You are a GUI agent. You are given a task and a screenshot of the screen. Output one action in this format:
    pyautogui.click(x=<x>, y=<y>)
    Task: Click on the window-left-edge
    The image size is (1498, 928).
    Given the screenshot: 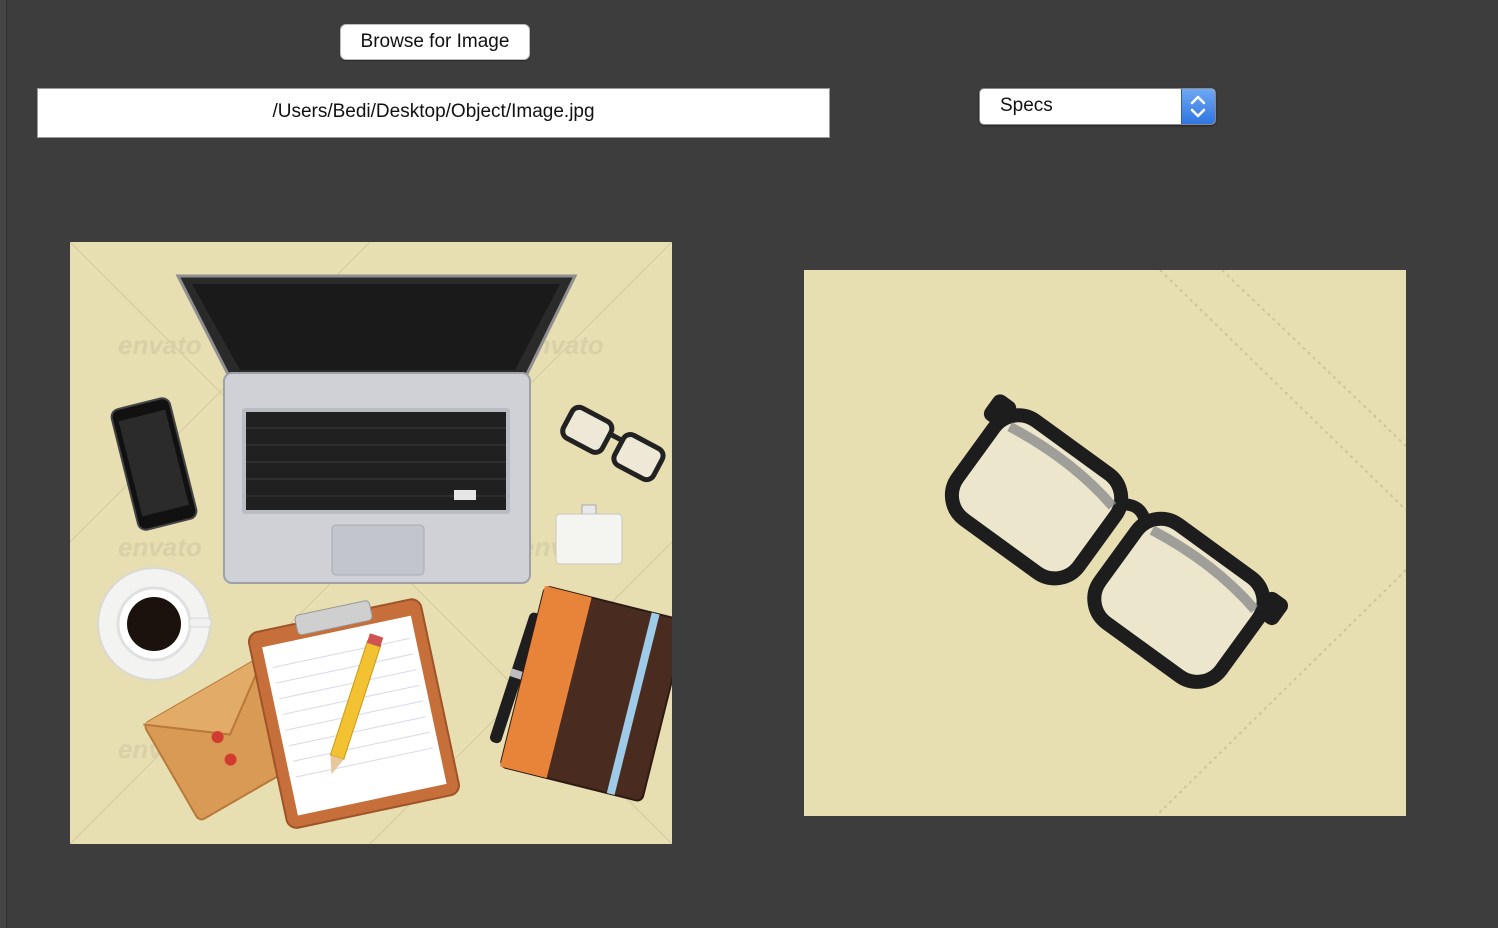 What is the action you would take?
    pyautogui.click(x=3, y=464)
    